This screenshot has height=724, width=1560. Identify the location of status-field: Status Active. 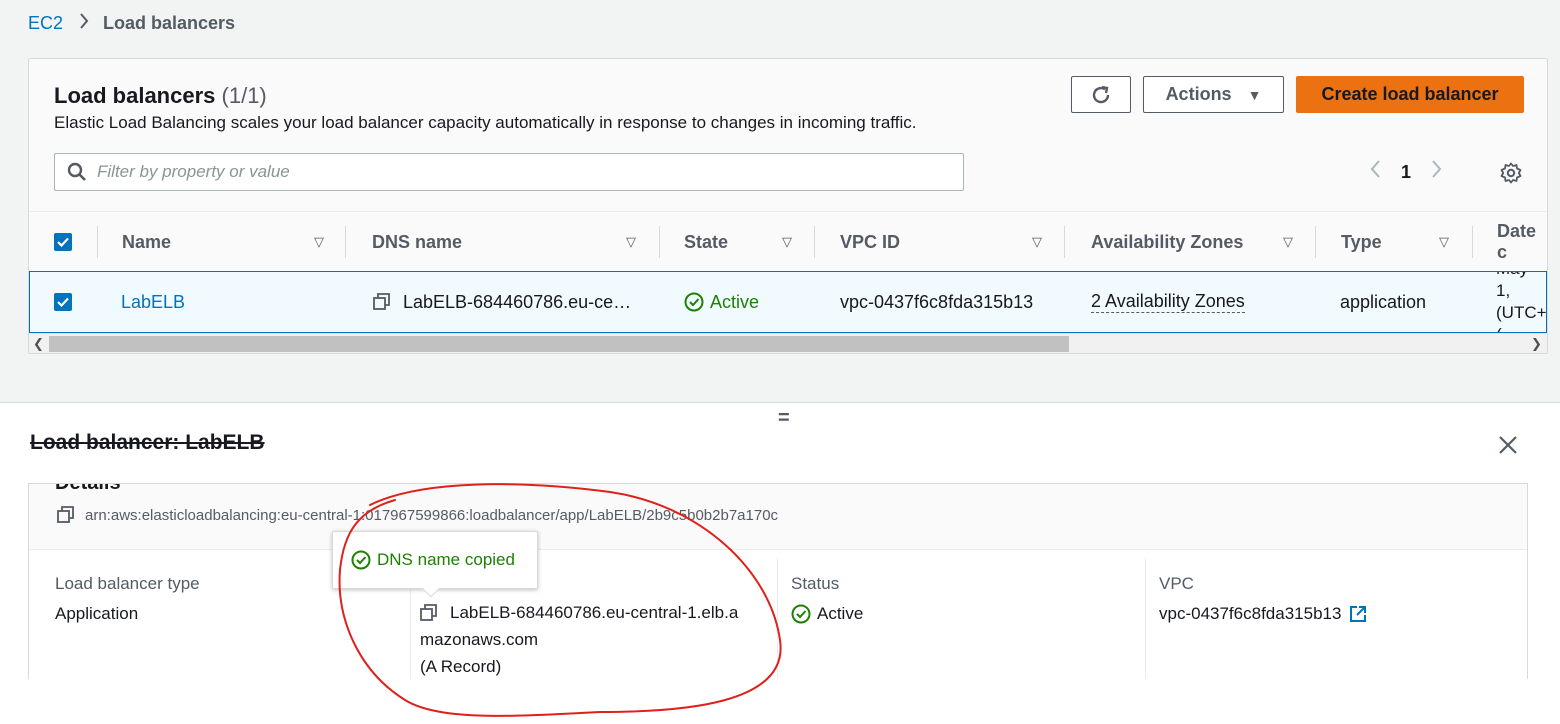
(966, 614).